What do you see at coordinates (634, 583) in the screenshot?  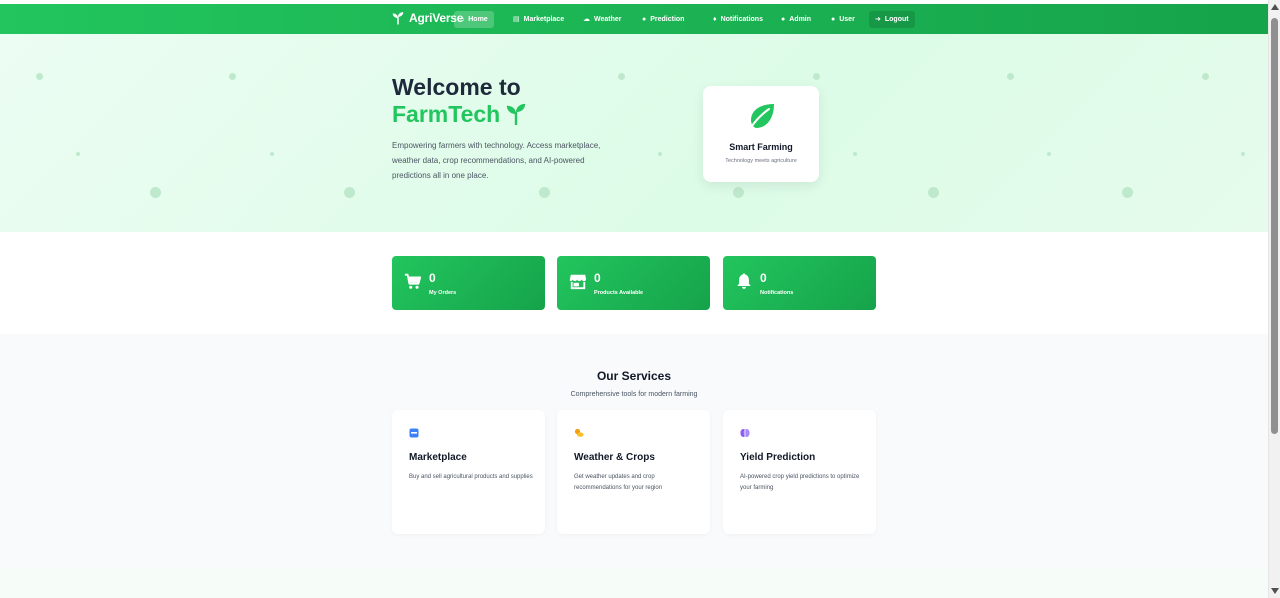 I see `next-section-edge` at bounding box center [634, 583].